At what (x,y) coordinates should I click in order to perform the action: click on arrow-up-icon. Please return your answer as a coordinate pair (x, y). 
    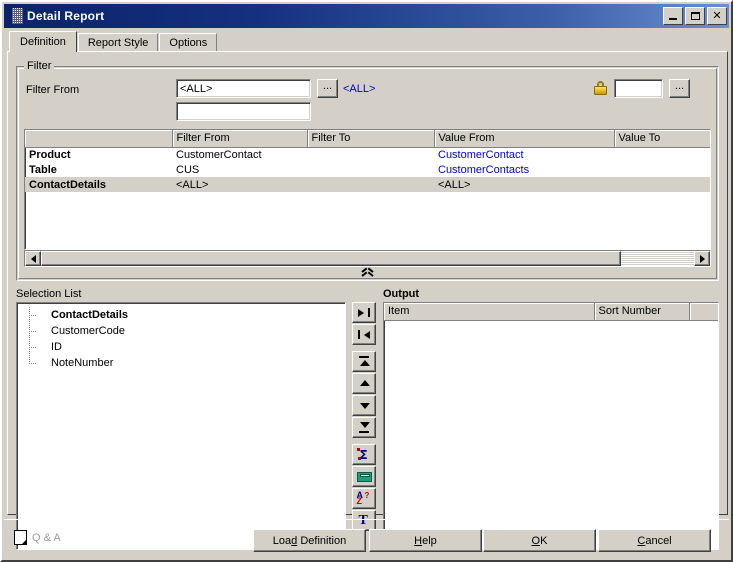
    Looking at the image, I should click on (364, 383).